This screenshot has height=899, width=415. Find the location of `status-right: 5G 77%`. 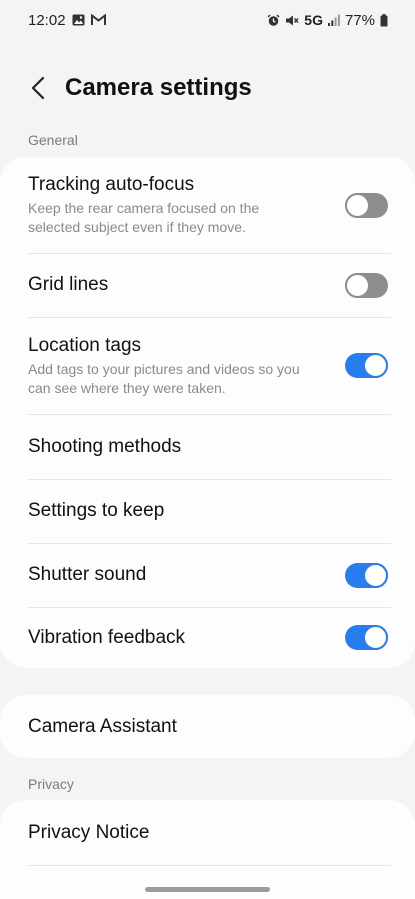

status-right: 5G 77% is located at coordinates (327, 20).